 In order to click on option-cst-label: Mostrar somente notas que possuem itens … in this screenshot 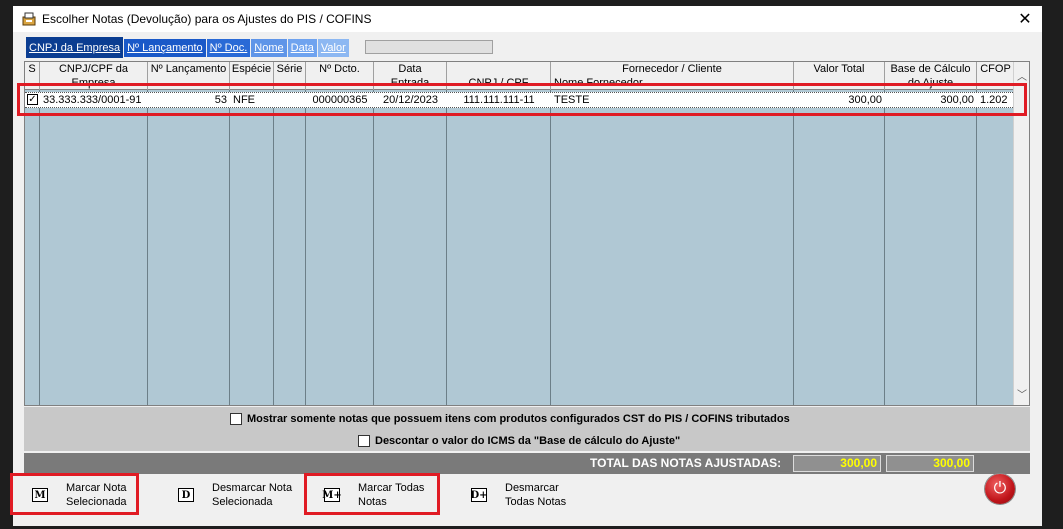, I will do `click(518, 419)`.